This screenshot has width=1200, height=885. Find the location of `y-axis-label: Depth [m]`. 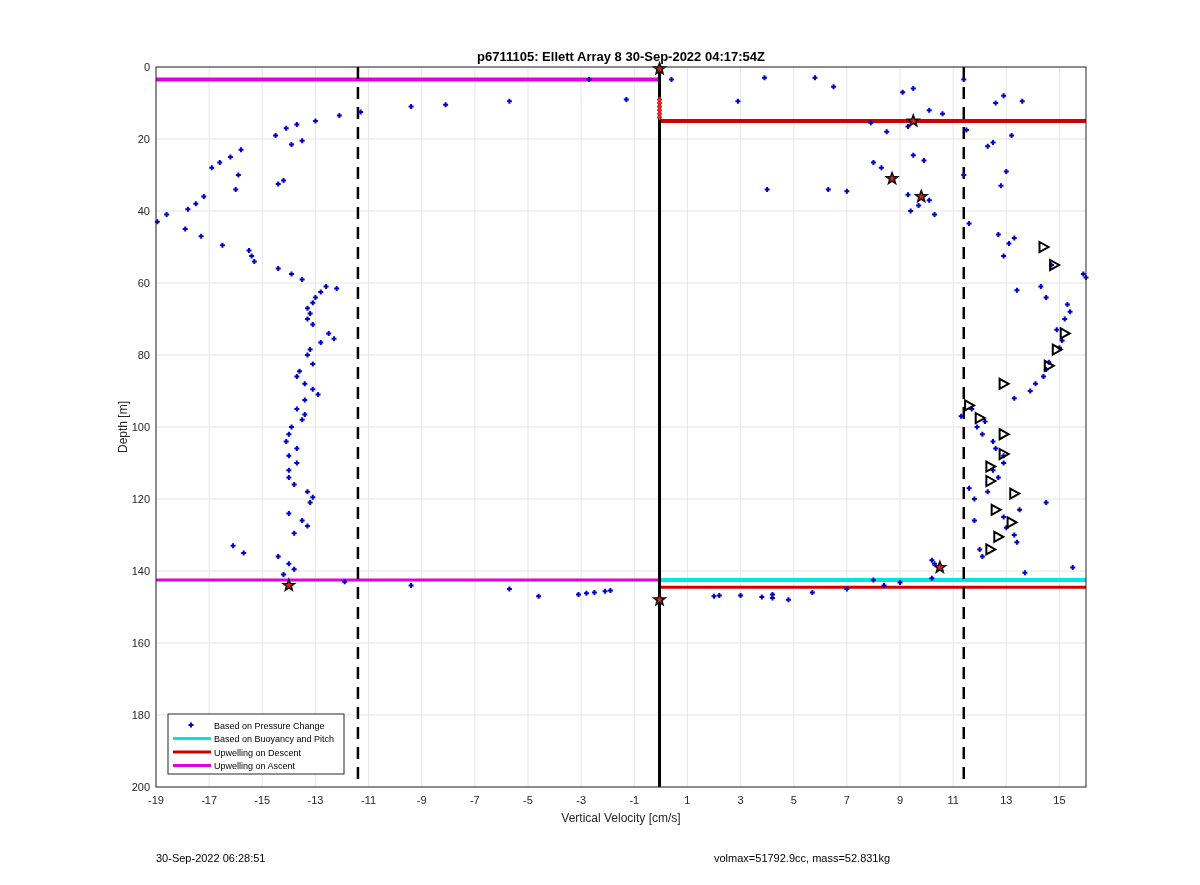

y-axis-label: Depth [m] is located at coordinates (123, 427).